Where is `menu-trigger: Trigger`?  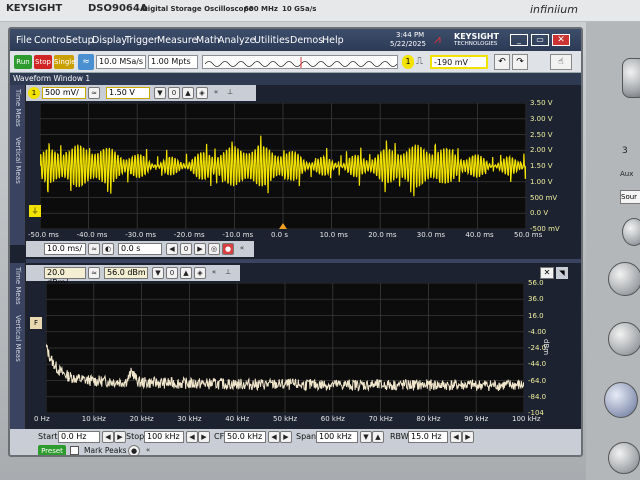 menu-trigger: Trigger is located at coordinates (141, 40).